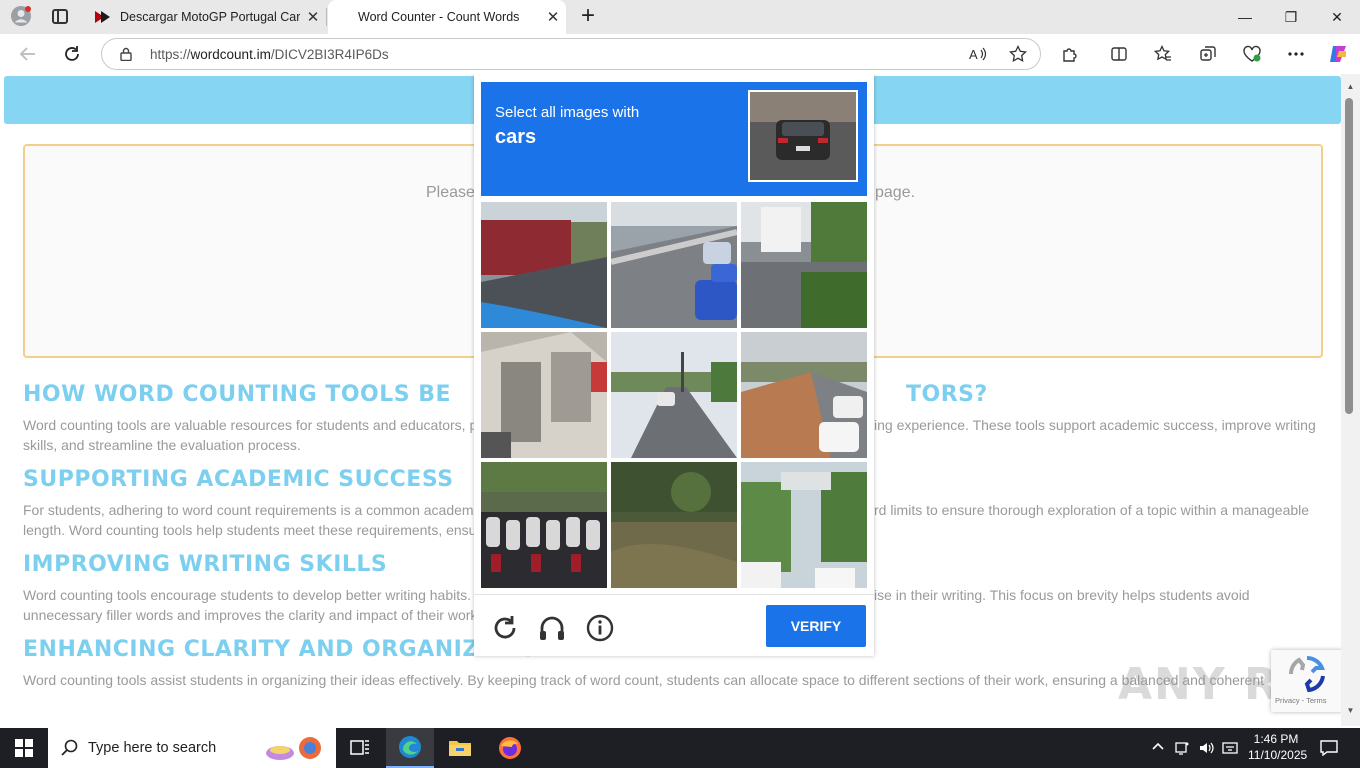 The image size is (1360, 768). I want to click on windows-taskbar: Type here to search 1:46 PM 11/10/2025, so click(680, 748).